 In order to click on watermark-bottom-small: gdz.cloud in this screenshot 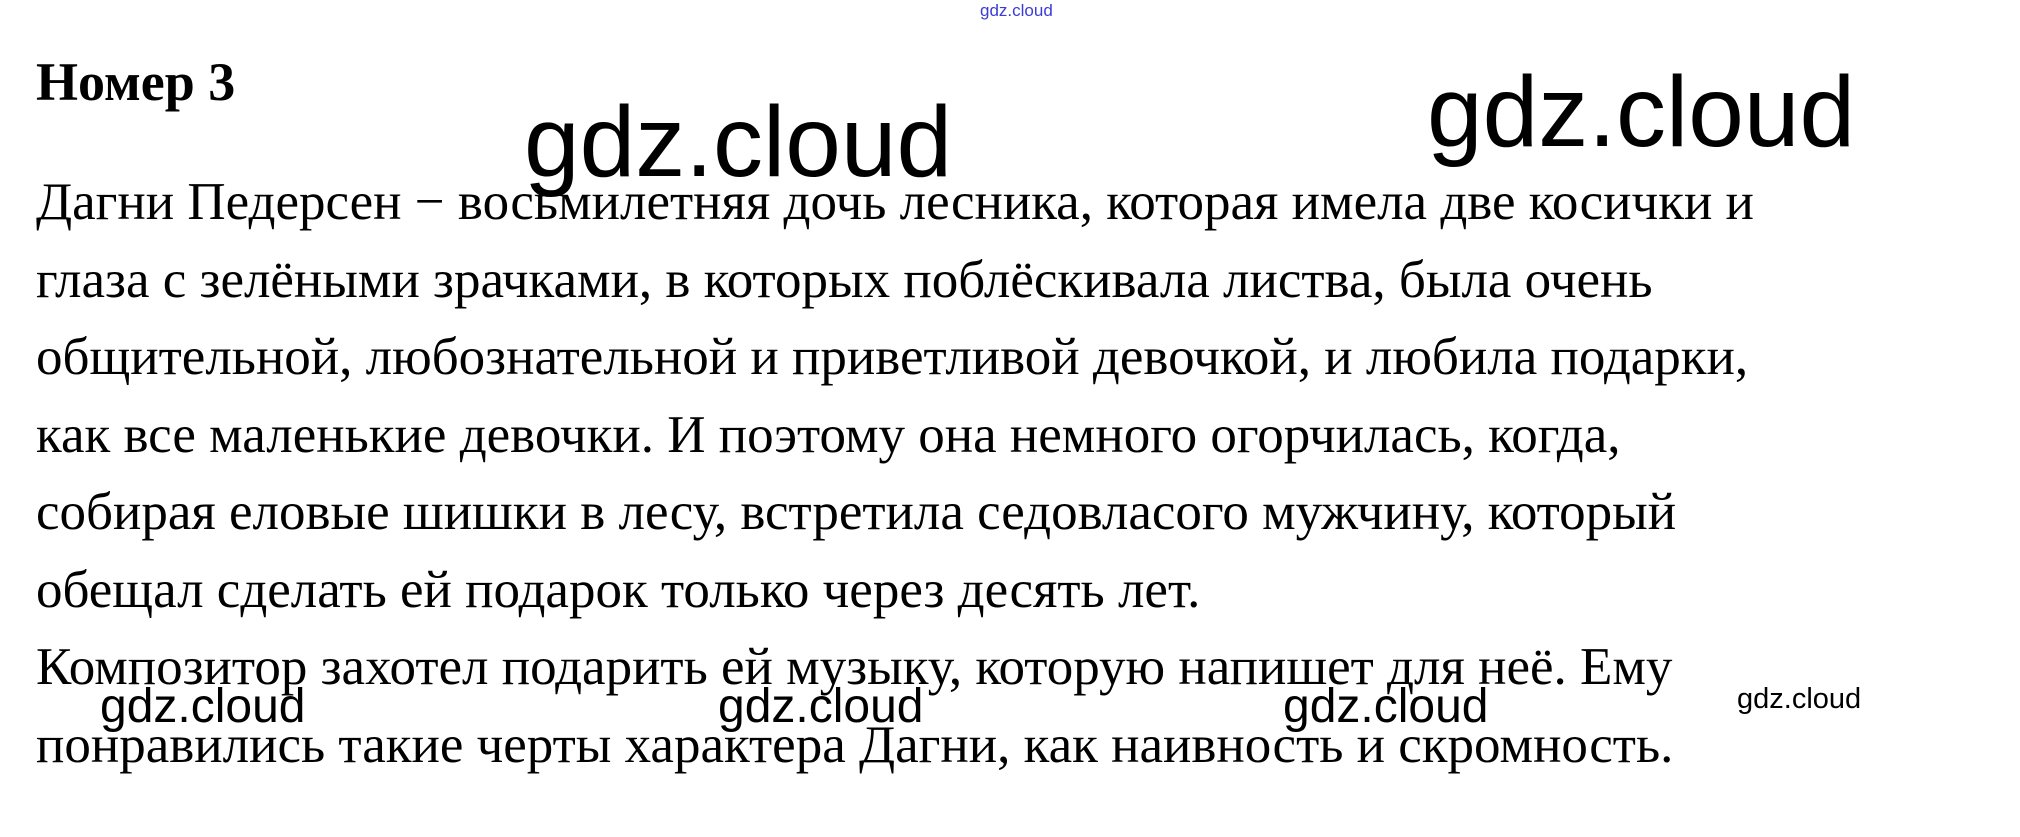, I will do `click(1799, 699)`.